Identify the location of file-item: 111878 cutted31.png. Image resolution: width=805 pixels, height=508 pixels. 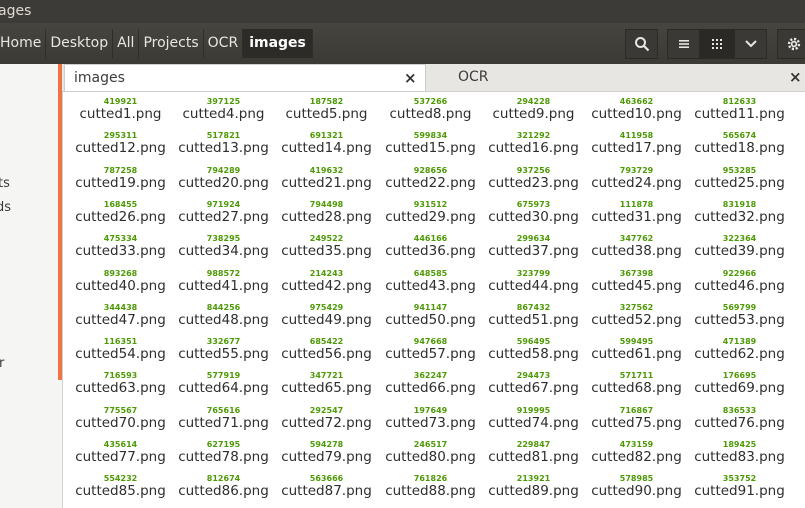
(636, 212).